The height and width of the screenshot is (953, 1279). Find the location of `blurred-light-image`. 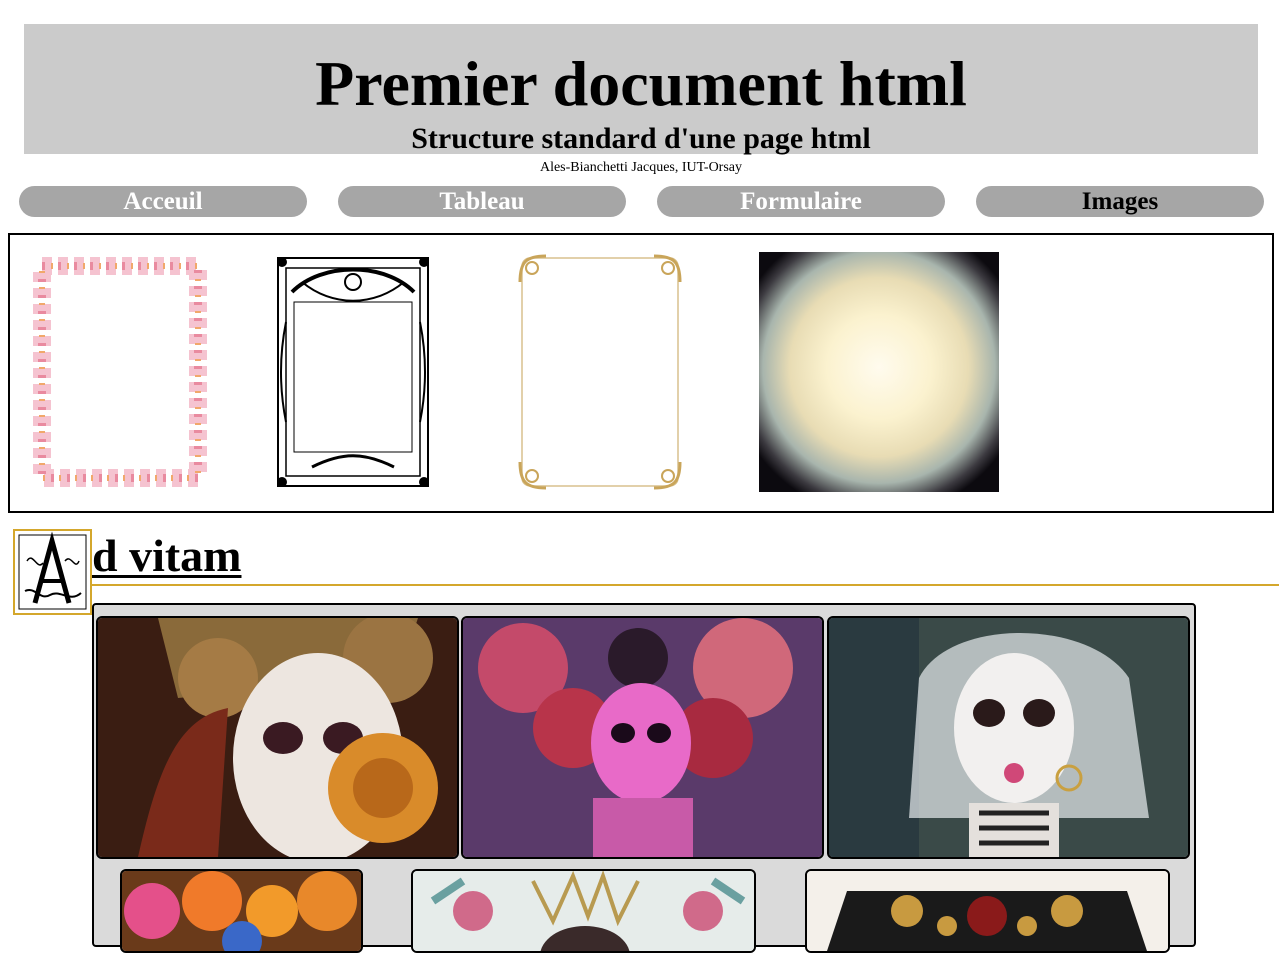

blurred-light-image is located at coordinates (879, 372).